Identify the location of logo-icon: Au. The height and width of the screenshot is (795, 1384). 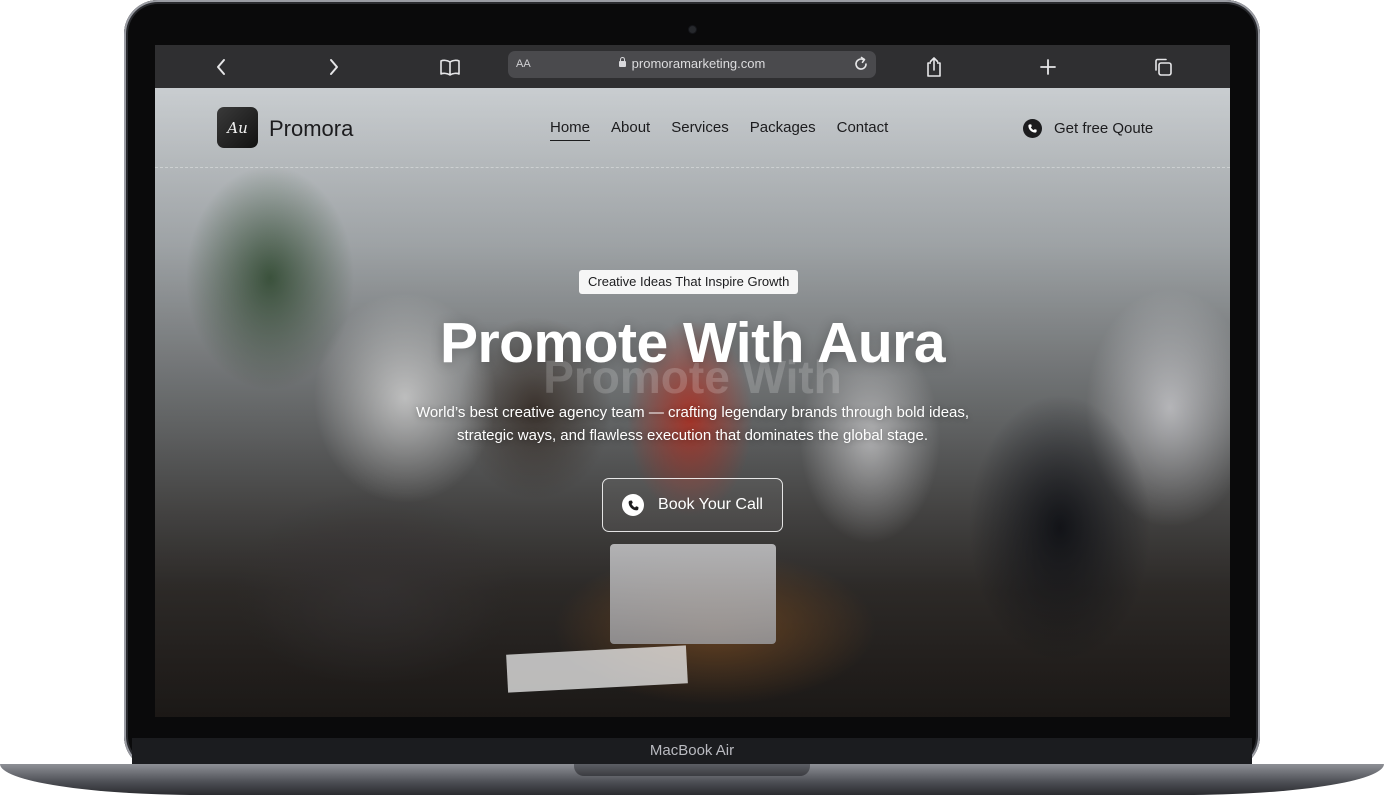
(237, 127).